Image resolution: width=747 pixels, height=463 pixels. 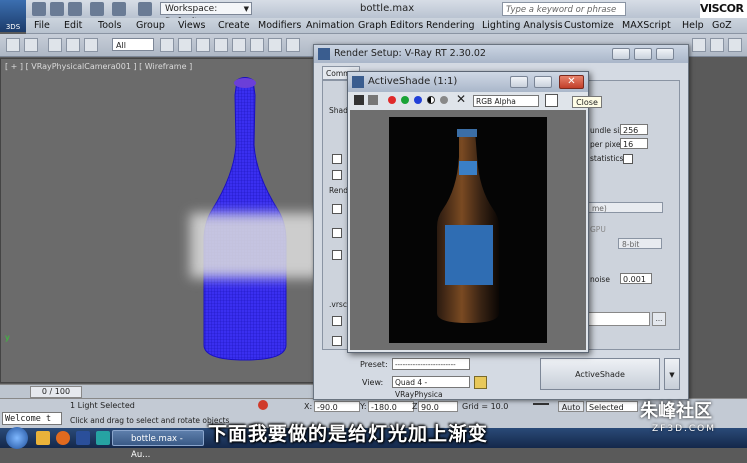 What do you see at coordinates (461, 99) in the screenshot?
I see `clear-icon: ✕` at bounding box center [461, 99].